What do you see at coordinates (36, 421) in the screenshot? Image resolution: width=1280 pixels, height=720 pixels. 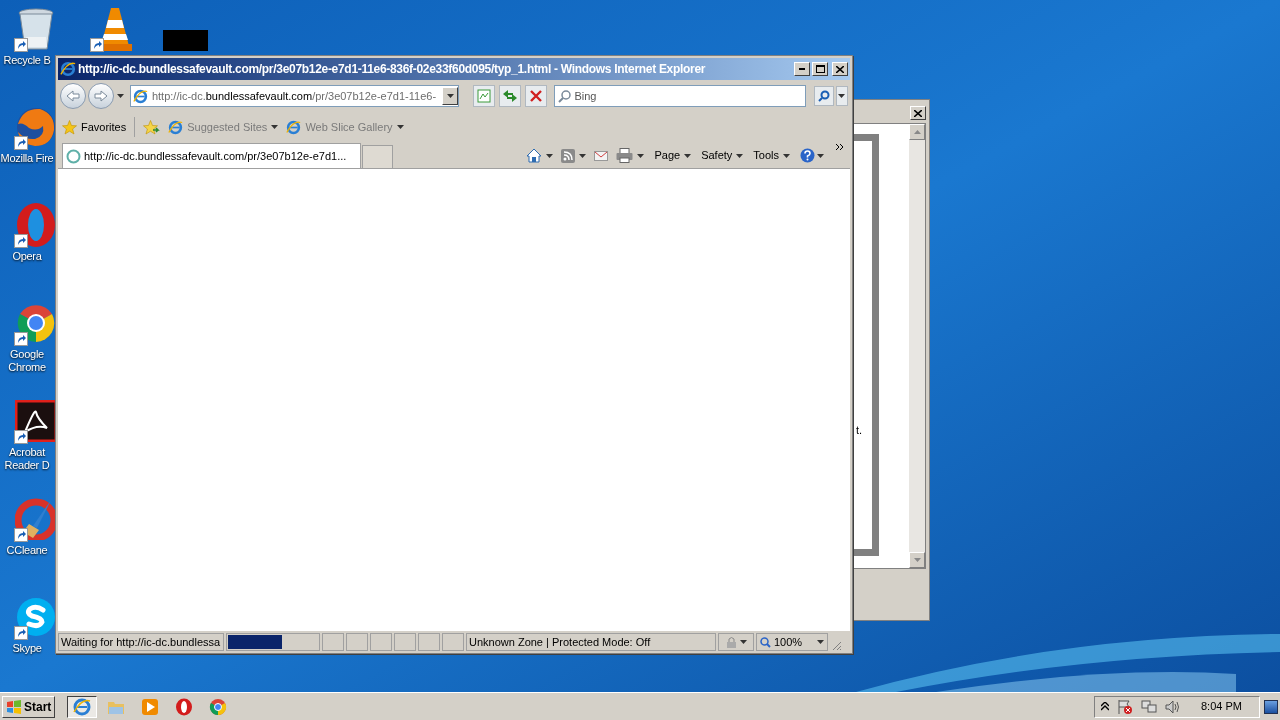 I see `document-logo-icon` at bounding box center [36, 421].